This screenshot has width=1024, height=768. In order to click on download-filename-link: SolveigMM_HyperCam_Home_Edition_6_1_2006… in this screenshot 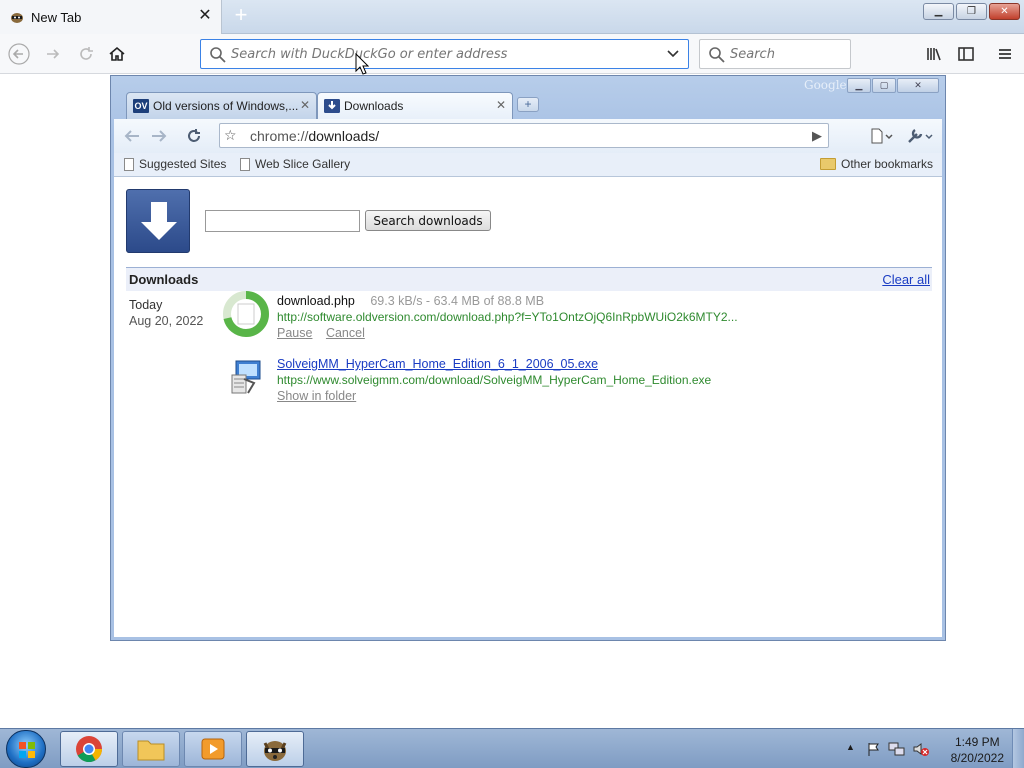, I will do `click(437, 364)`.